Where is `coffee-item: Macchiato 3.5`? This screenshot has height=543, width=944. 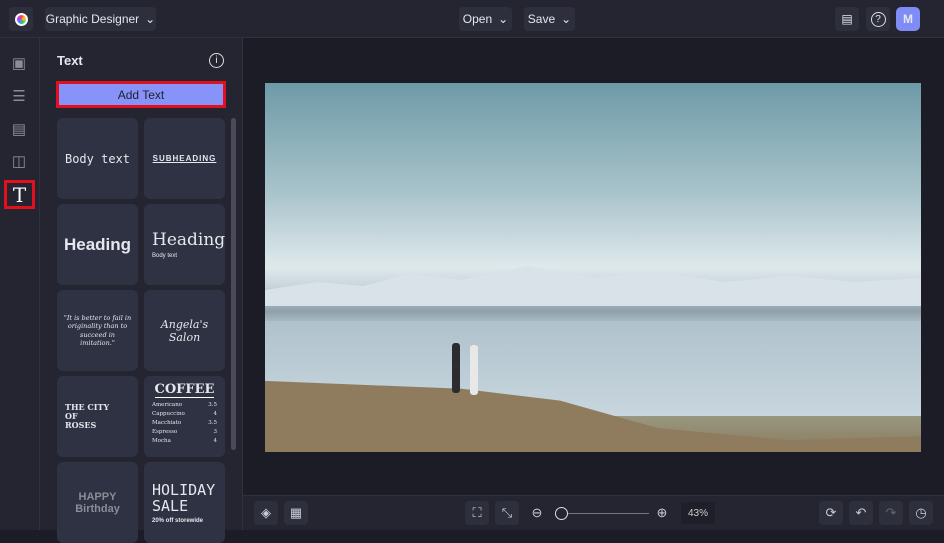 coffee-item: Macchiato 3.5 is located at coordinates (184, 423).